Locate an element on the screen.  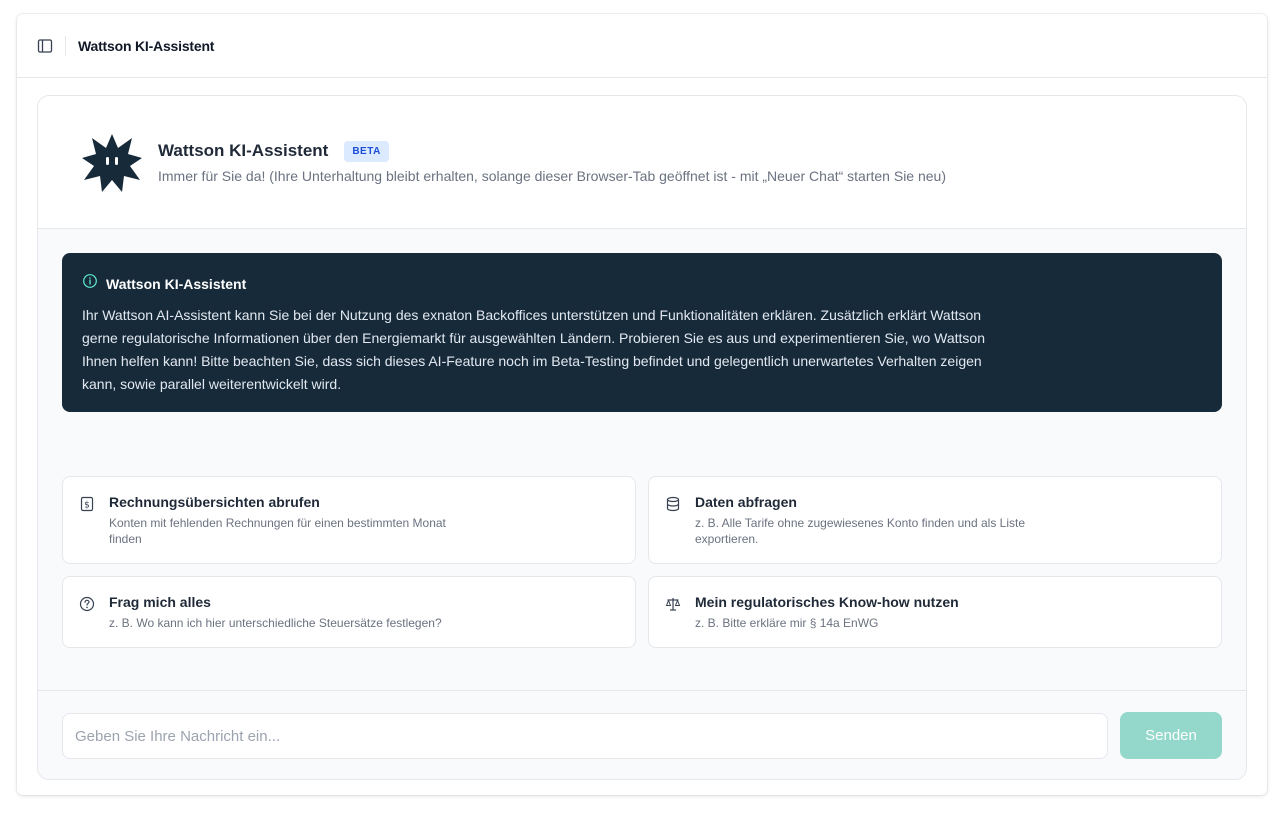
scales-icon is located at coordinates (673, 604).